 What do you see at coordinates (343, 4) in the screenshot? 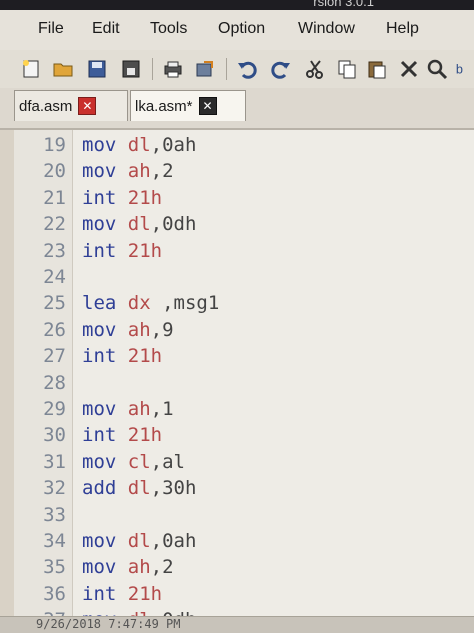
I see `window-title: rsion 3.0.1` at bounding box center [343, 4].